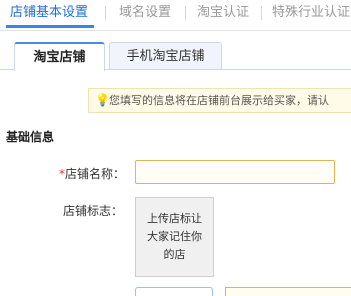 The width and height of the screenshot is (351, 296). What do you see at coordinates (30, 137) in the screenshot?
I see `section-title-basic-info: 基础信息` at bounding box center [30, 137].